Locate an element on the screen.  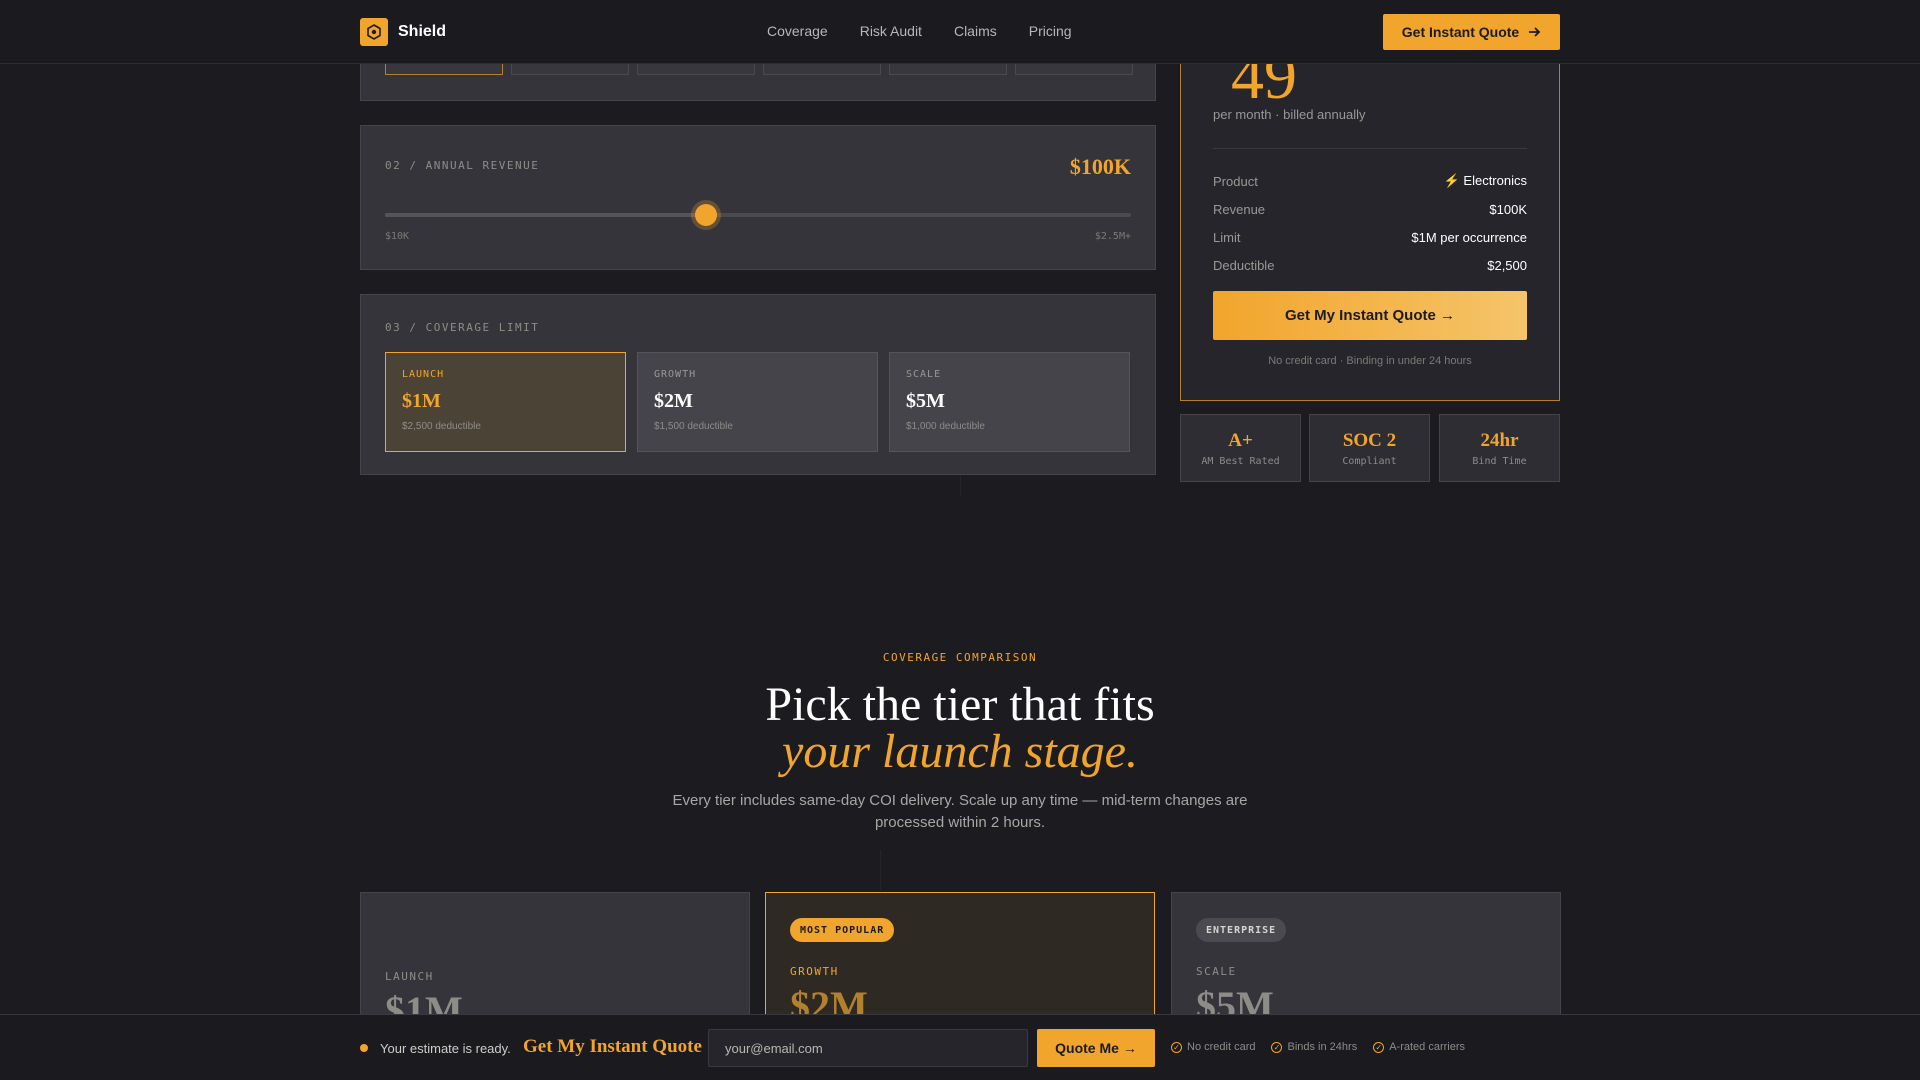
check-label: No credit card is located at coordinates (1221, 1047).